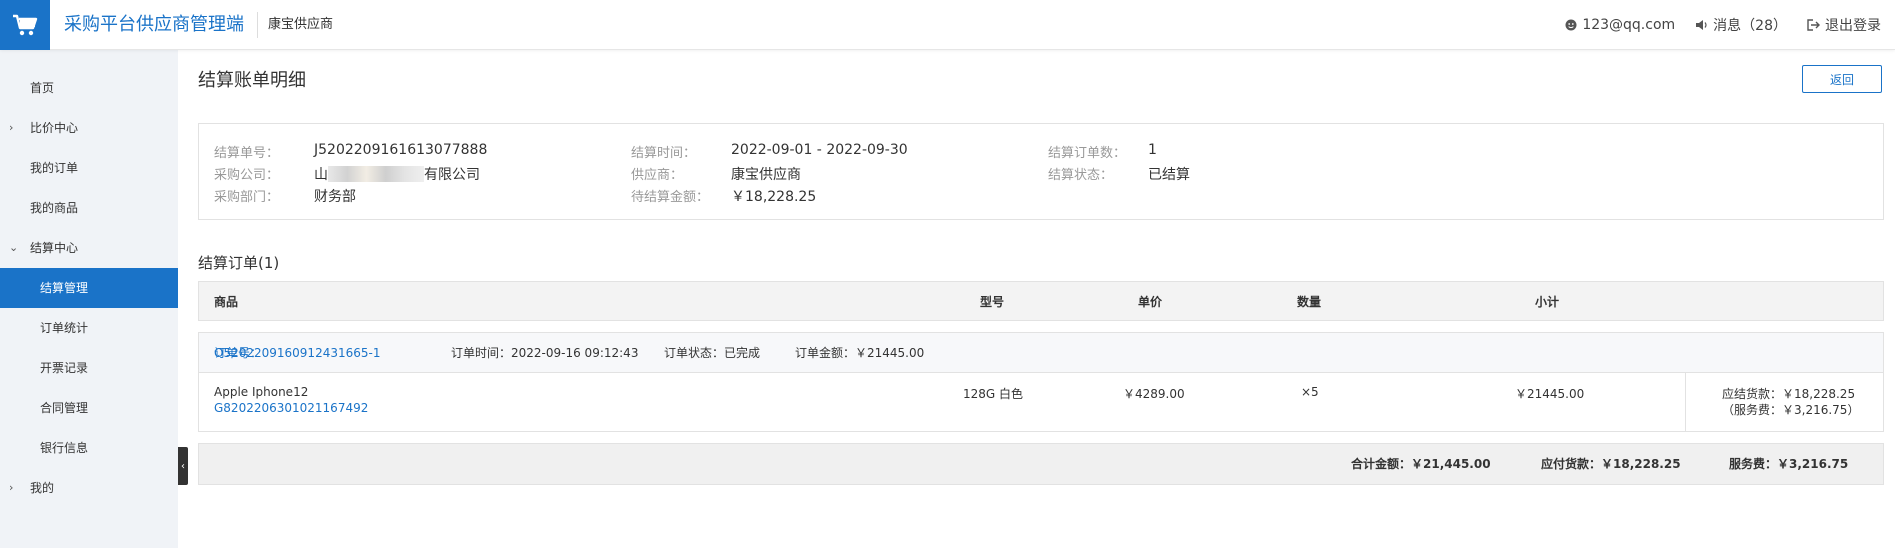 The image size is (1895, 548). I want to click on sidebar-item-contract-management: 合同管理, so click(89, 408).